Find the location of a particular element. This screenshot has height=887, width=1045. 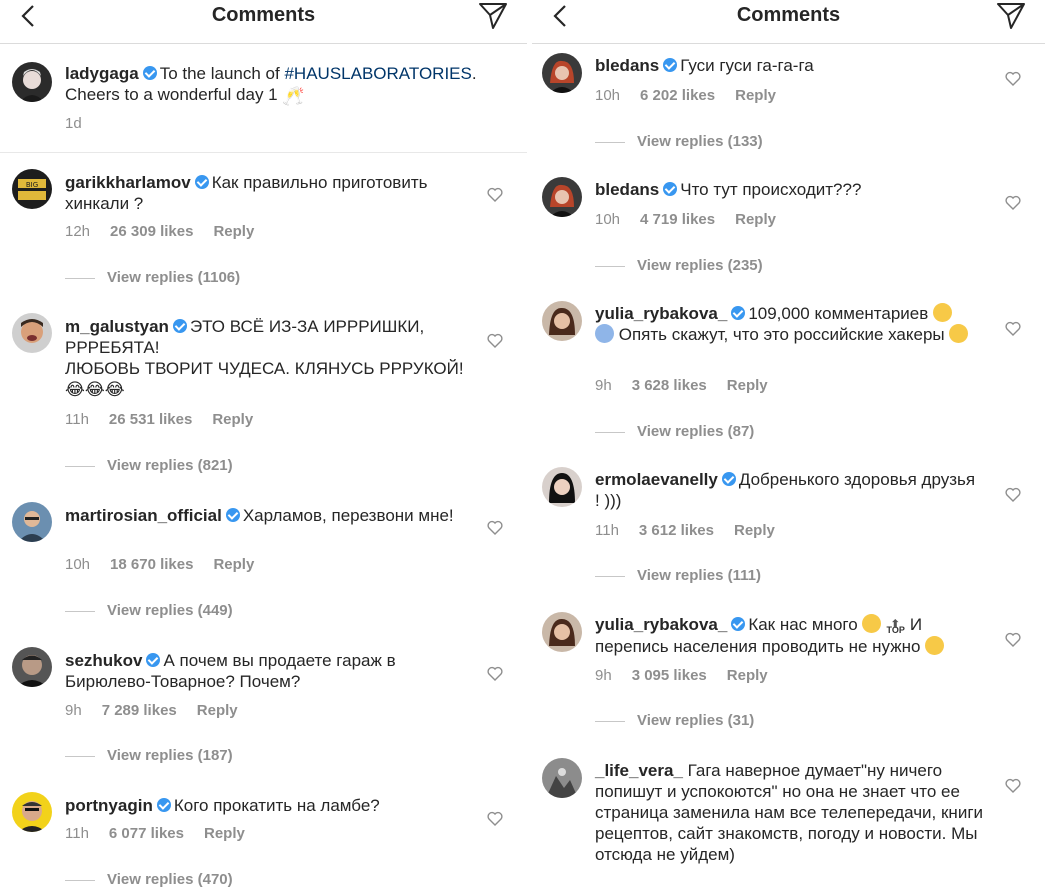

comment-meta: 10h 6 202 likes Reply is located at coordinates (685, 95).